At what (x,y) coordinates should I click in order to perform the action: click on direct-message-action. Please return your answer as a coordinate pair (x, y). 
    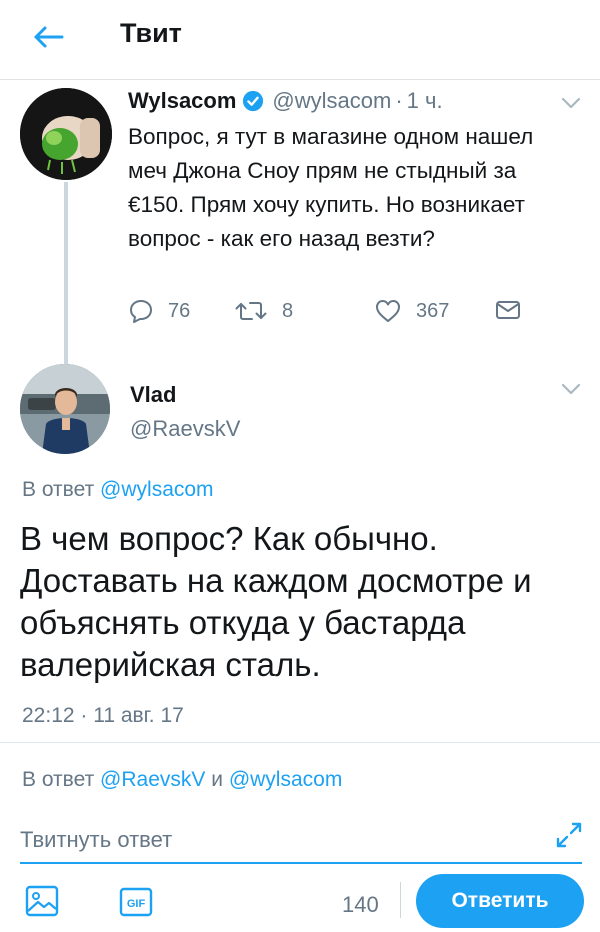
    Looking at the image, I should click on (508, 310).